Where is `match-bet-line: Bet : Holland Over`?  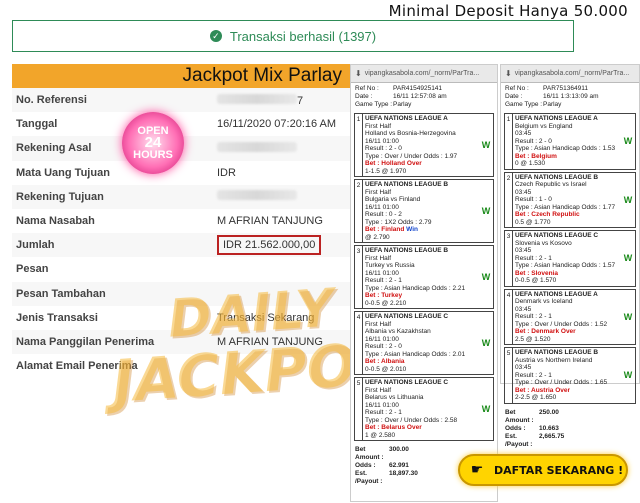
match-bet-line: Bet : Holland Over is located at coordinates (421, 164).